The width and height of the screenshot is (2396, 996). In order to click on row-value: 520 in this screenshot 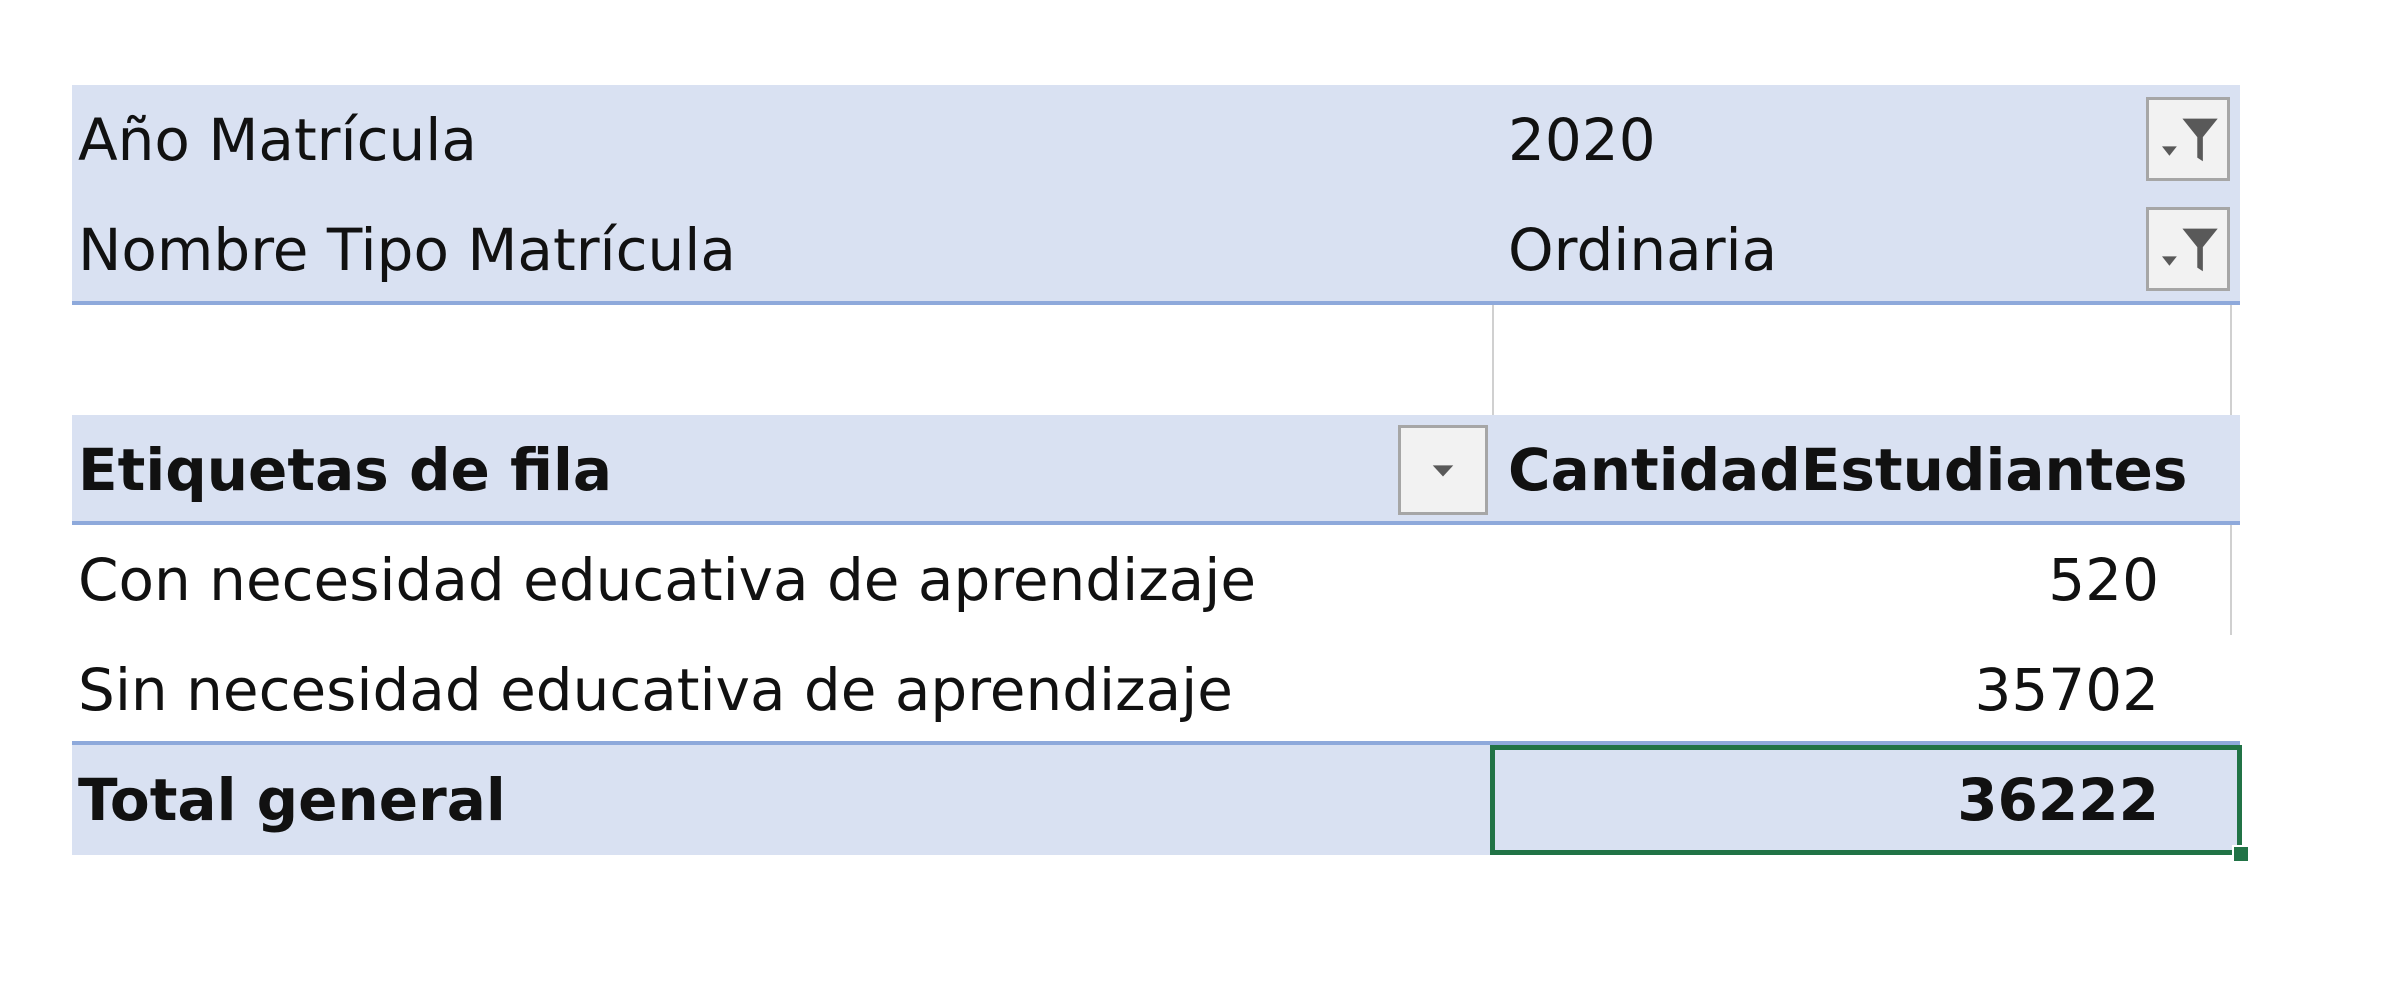, I will do `click(1827, 580)`.